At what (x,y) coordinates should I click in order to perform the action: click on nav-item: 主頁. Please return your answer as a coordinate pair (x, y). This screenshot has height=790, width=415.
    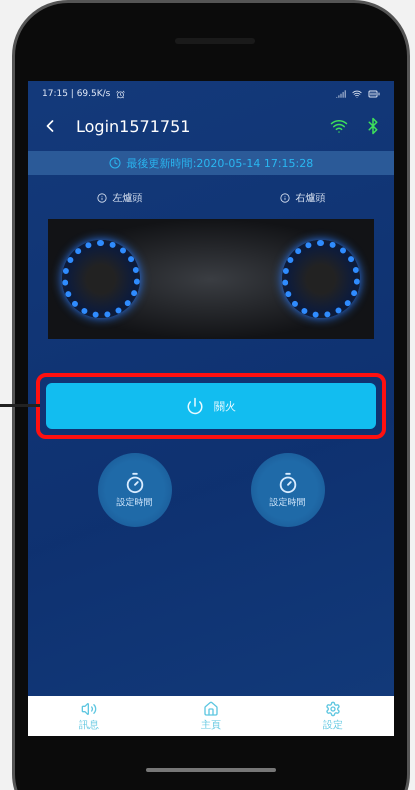
    Looking at the image, I should click on (211, 716).